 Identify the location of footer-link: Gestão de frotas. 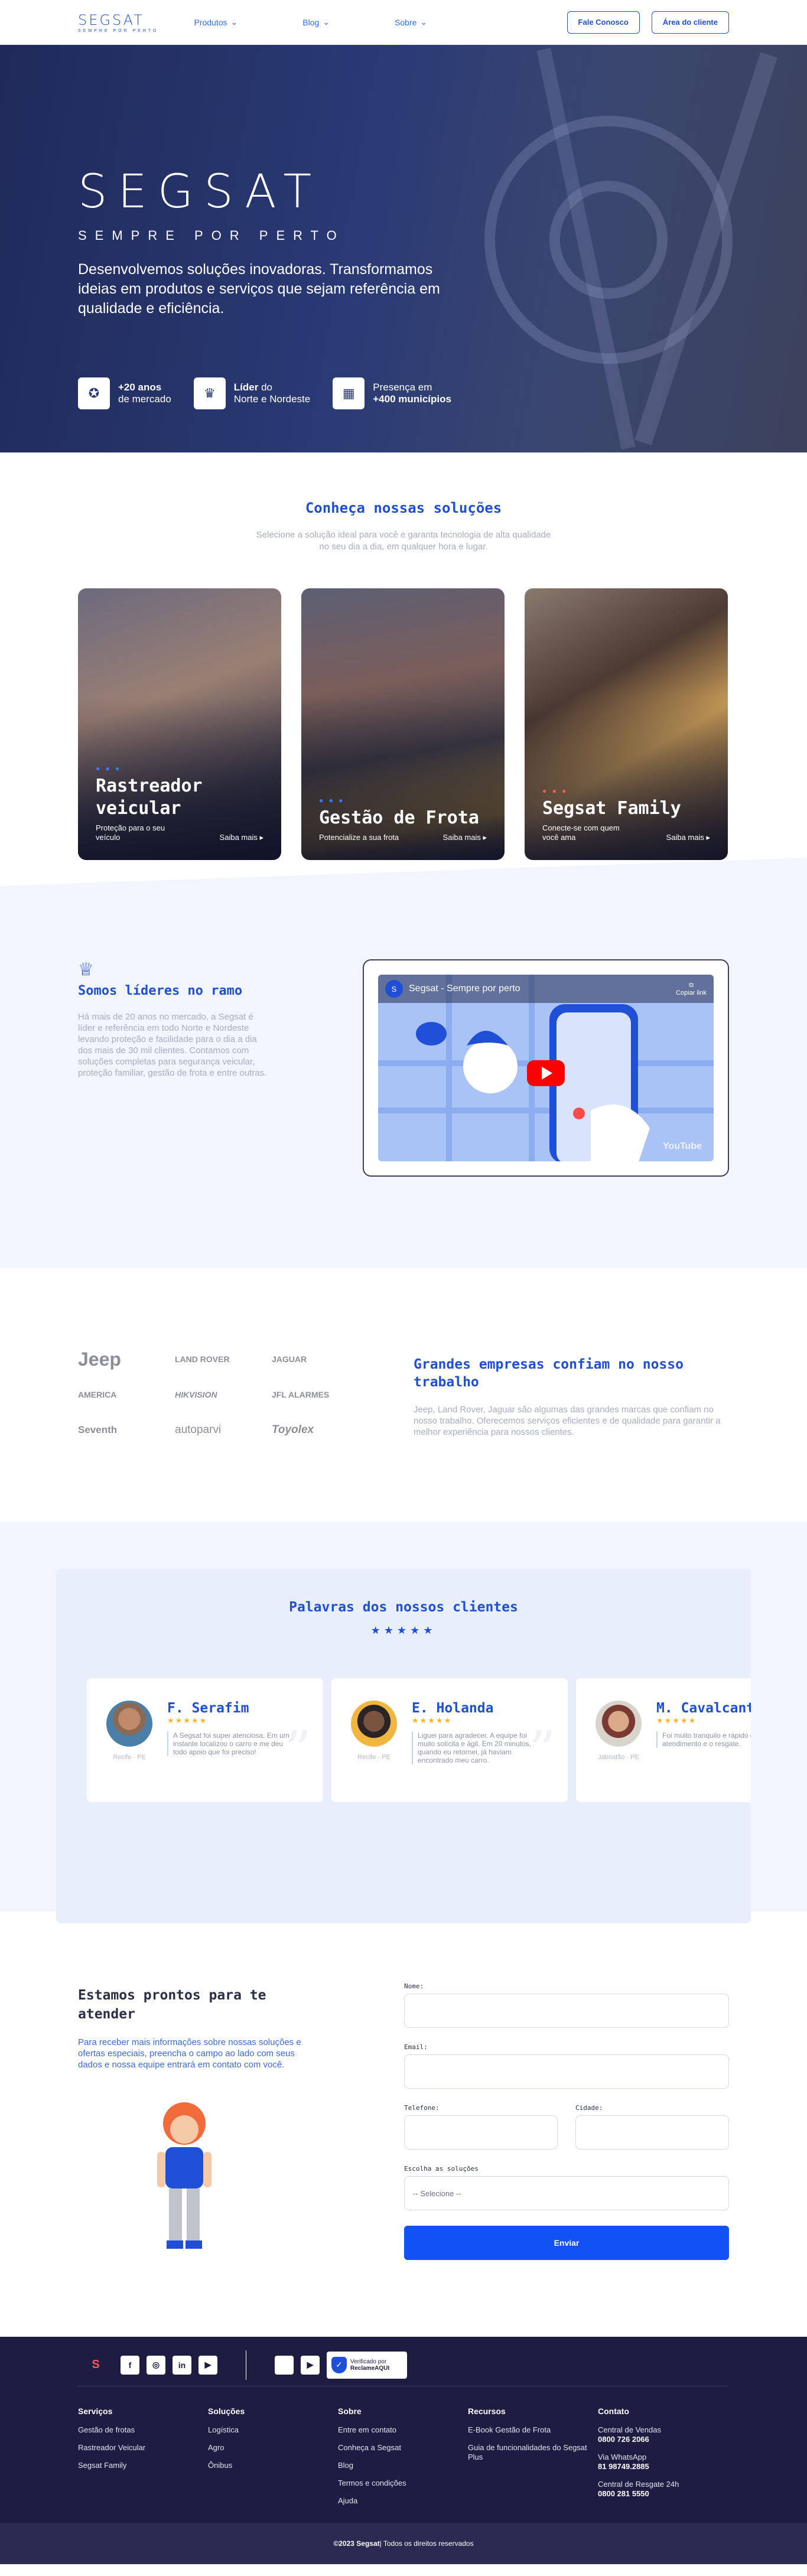
(143, 2430).